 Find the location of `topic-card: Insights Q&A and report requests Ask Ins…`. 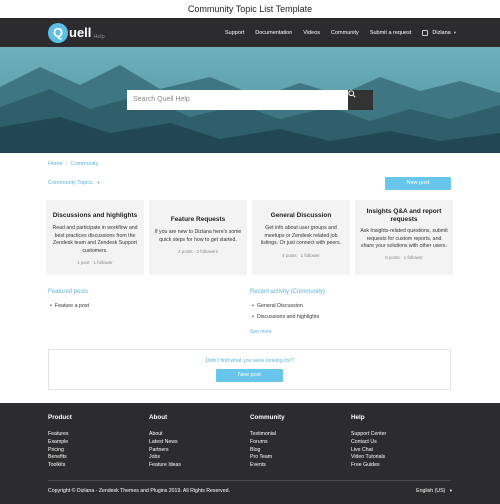

topic-card: Insights Q&A and report requests Ask Ins… is located at coordinates (404, 237).